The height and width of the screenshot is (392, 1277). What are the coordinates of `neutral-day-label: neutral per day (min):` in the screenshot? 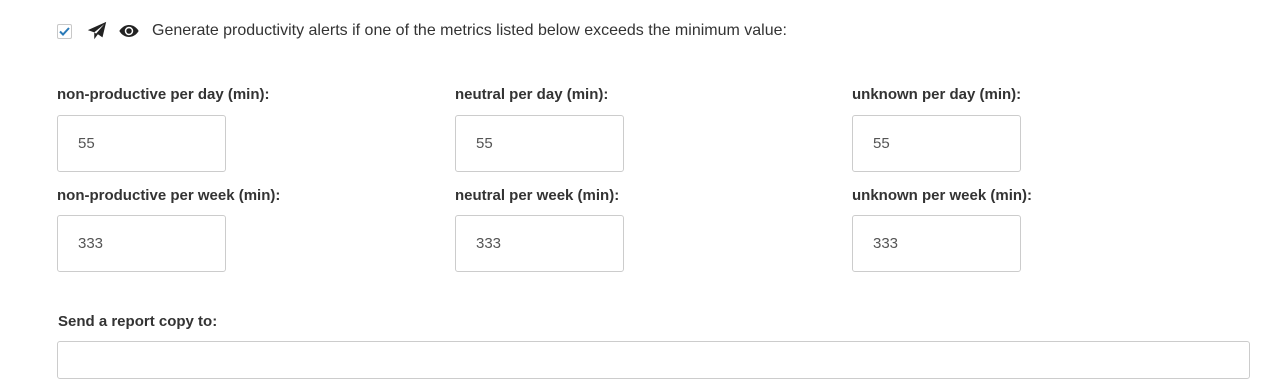 It's located at (532, 94).